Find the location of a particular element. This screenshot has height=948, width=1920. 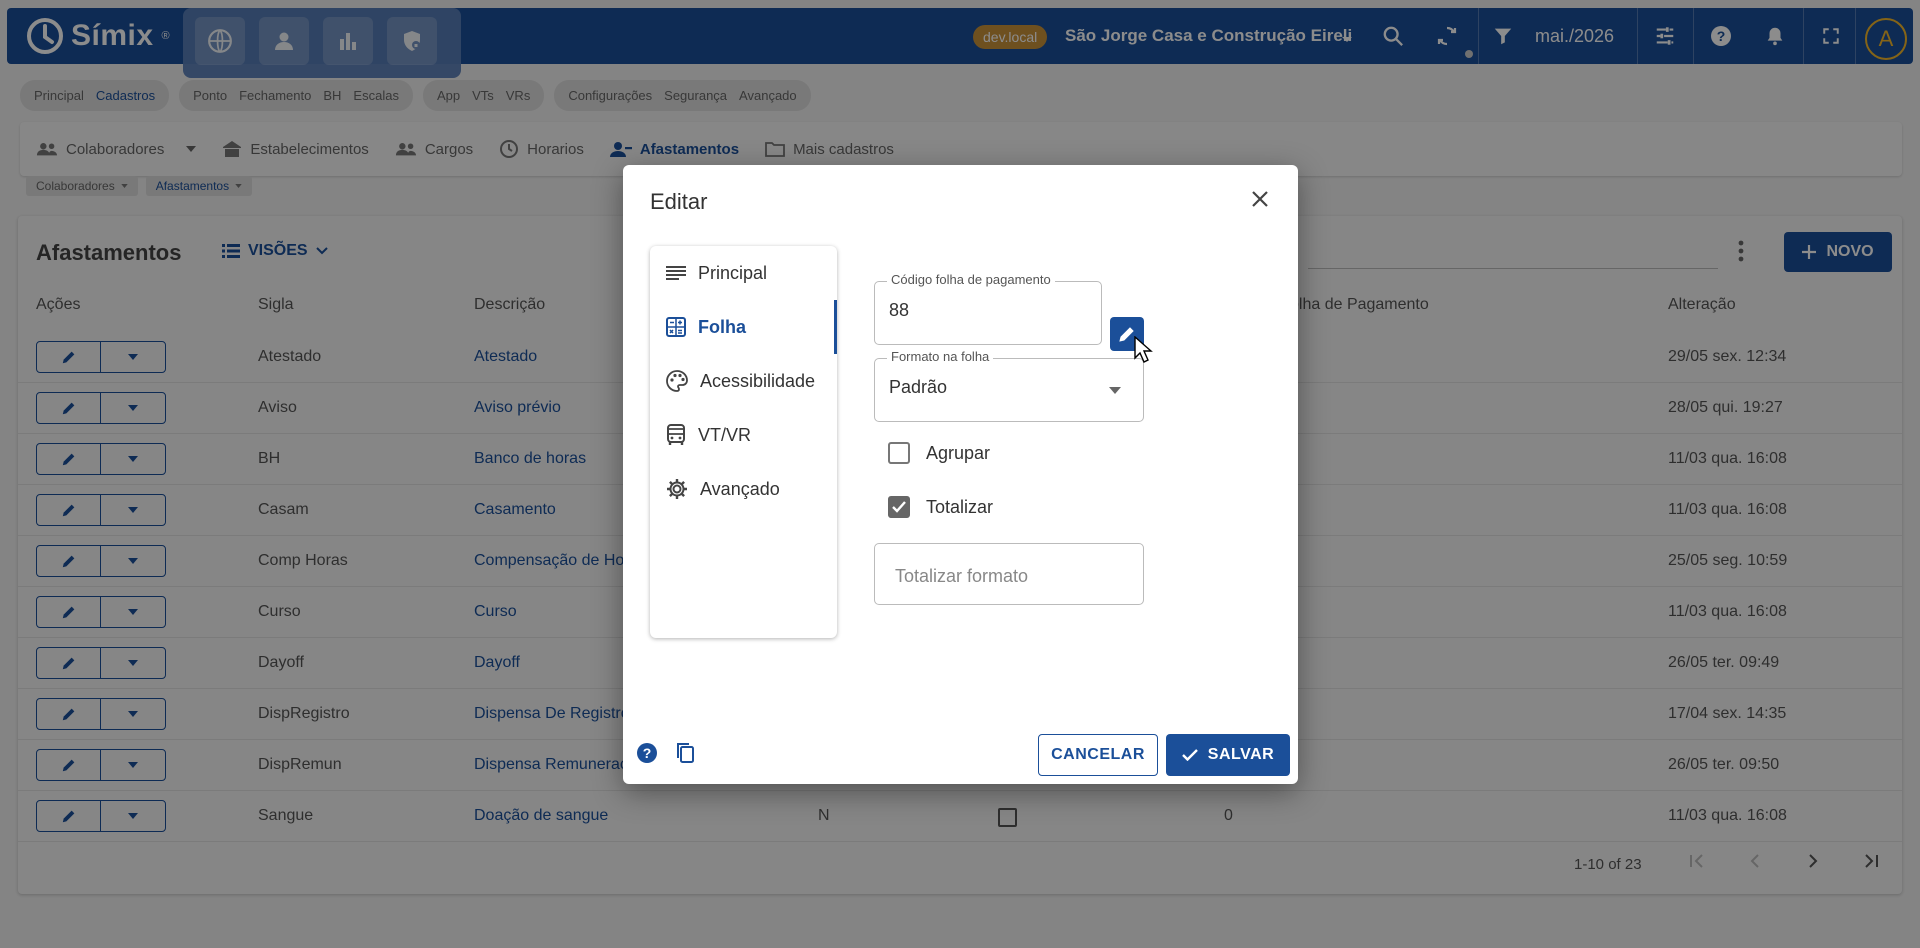

totalizar-formato-field: Totalizar formato is located at coordinates (1009, 574).